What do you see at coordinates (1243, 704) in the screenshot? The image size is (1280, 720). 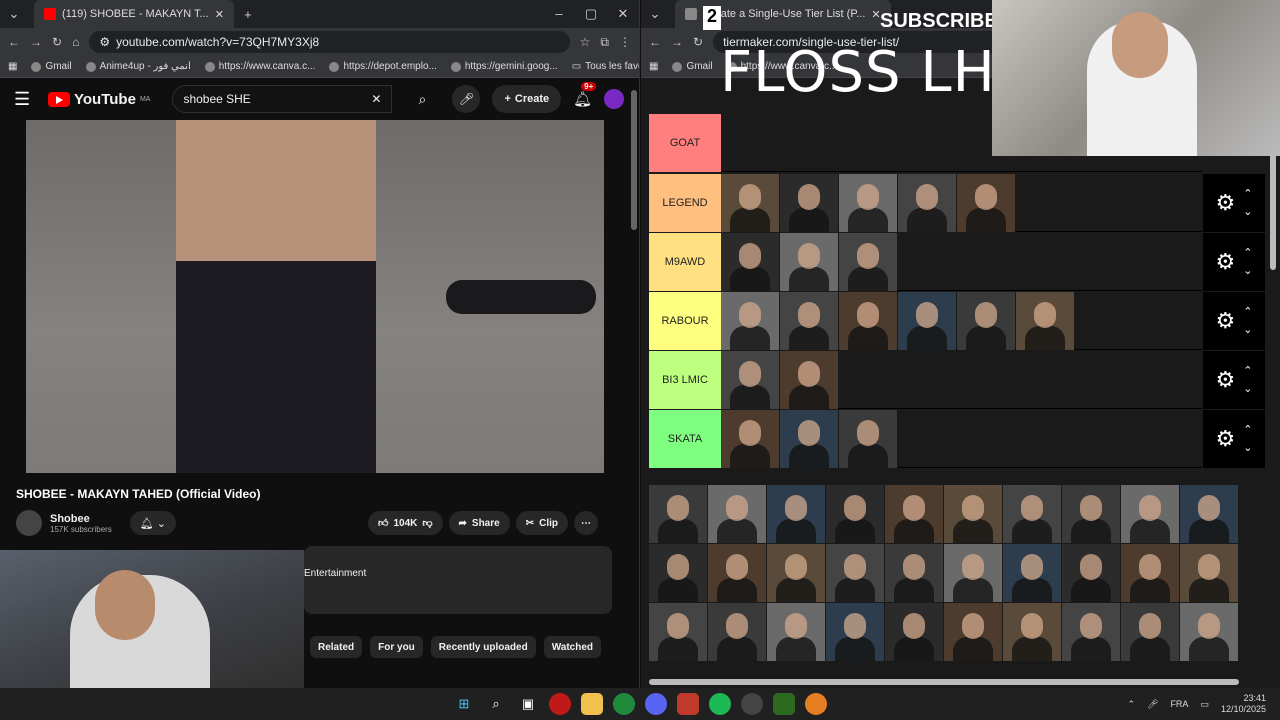 I see `clock: 23:41 12/10/2025` at bounding box center [1243, 704].